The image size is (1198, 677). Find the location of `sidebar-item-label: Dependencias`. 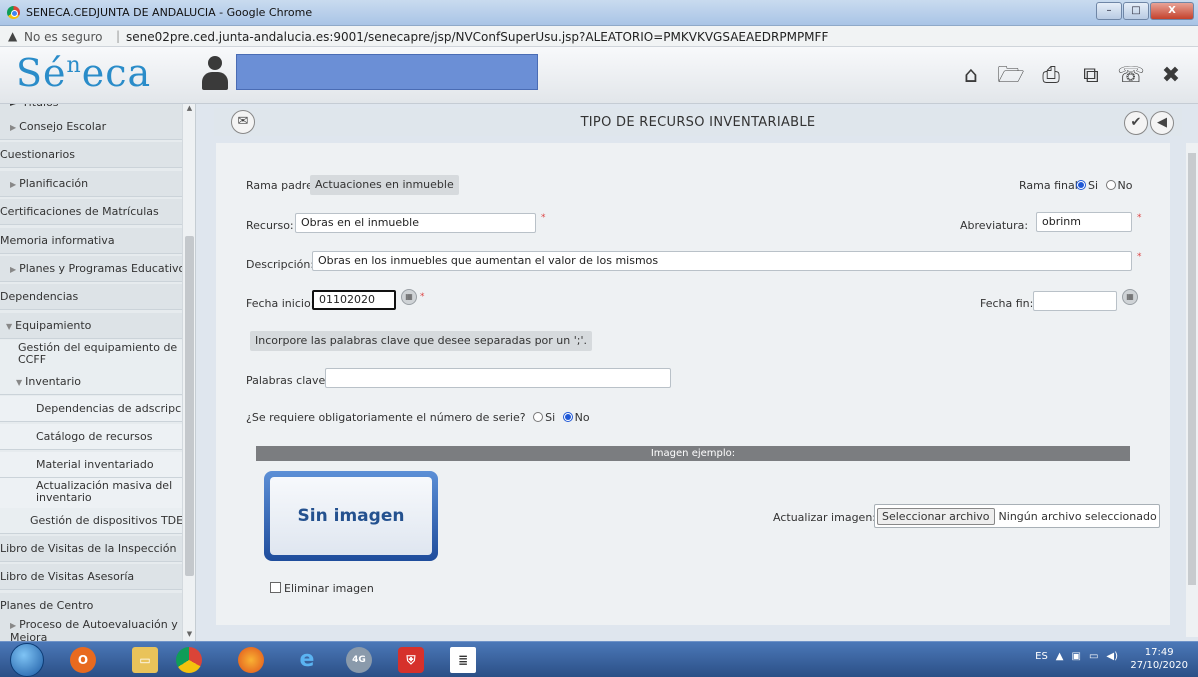

sidebar-item-label: Dependencias is located at coordinates (39, 296).